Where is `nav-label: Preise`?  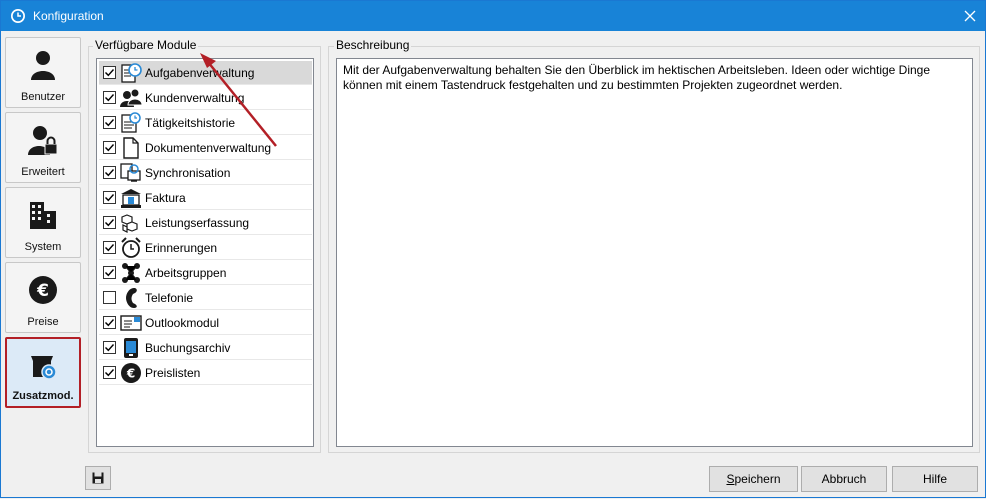
nav-label: Preise is located at coordinates (43, 322).